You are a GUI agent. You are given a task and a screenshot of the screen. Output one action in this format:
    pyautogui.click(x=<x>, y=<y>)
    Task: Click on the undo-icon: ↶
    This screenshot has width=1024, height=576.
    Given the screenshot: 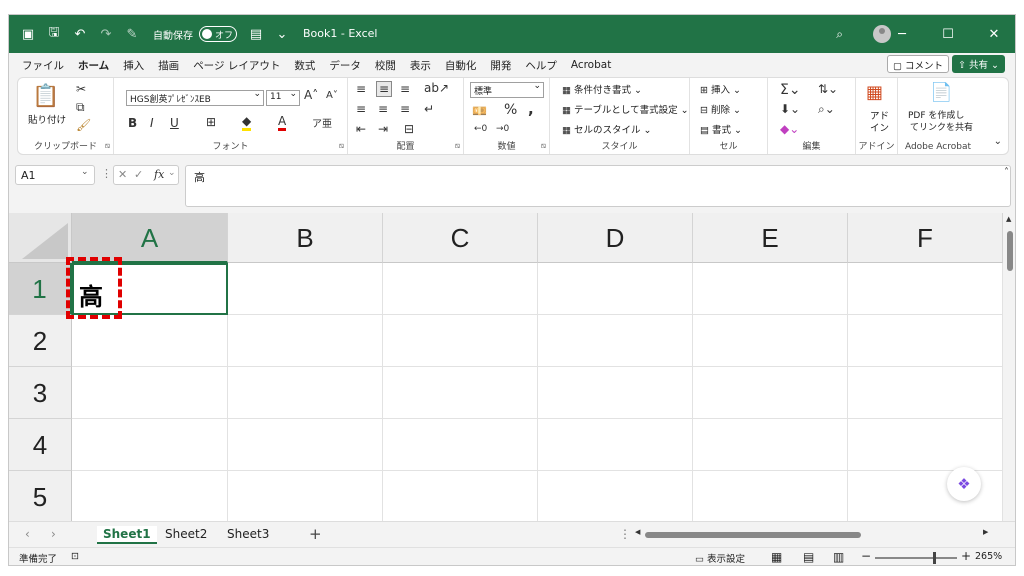 What is the action you would take?
    pyautogui.click(x=80, y=34)
    